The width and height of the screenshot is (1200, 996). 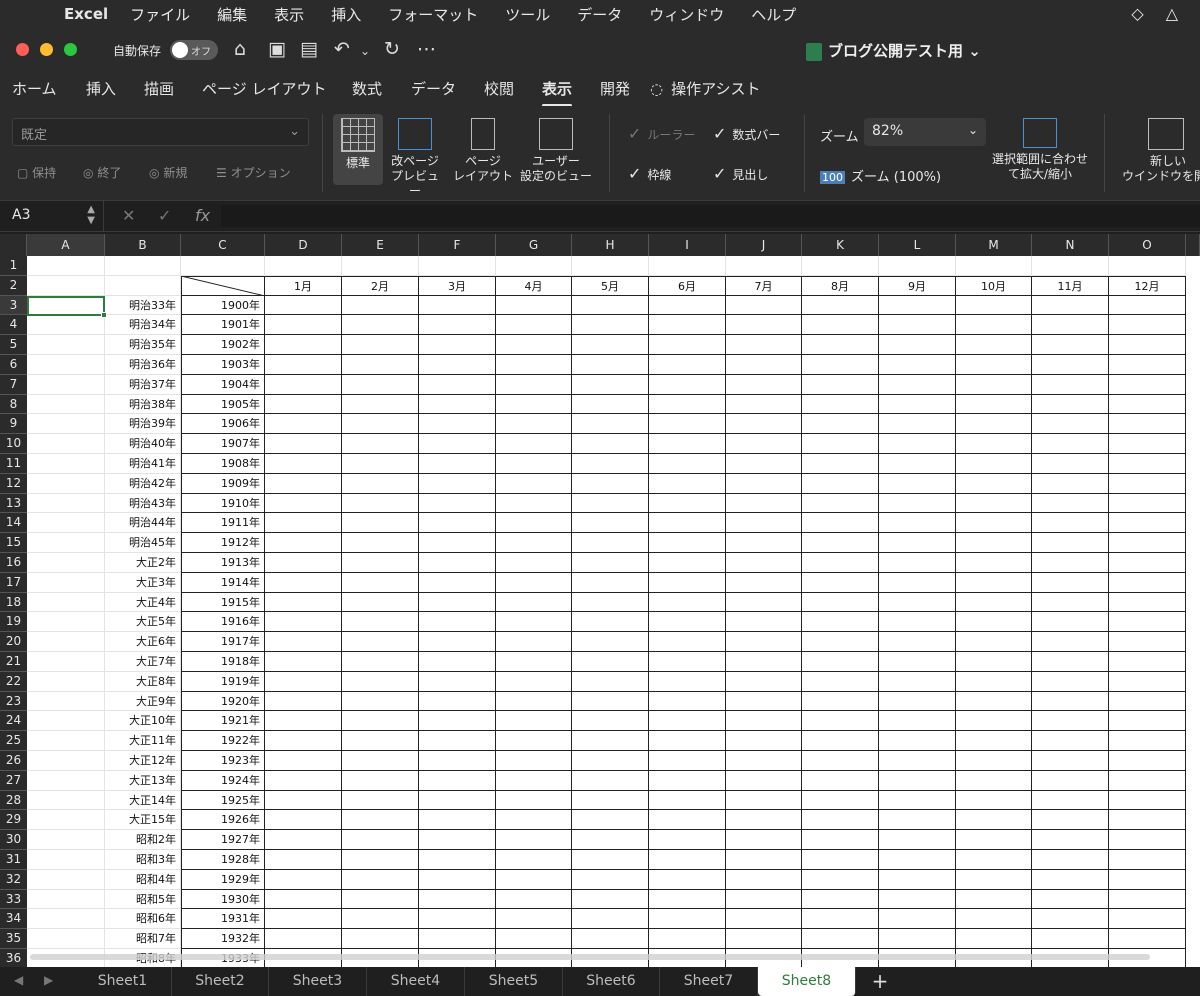 I want to click on year-cell: 1932年, so click(x=223, y=939).